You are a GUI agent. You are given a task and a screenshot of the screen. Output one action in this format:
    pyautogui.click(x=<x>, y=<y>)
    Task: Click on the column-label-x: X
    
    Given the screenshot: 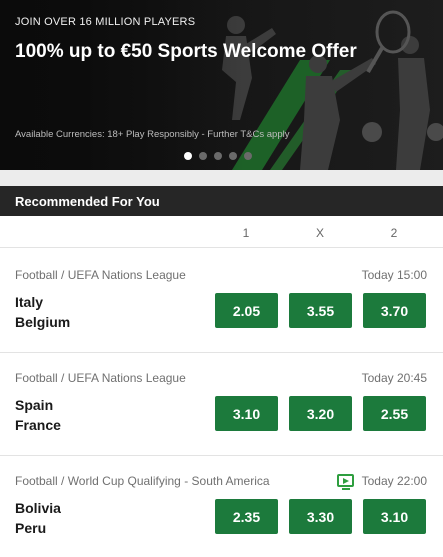 What is the action you would take?
    pyautogui.click(x=319, y=233)
    